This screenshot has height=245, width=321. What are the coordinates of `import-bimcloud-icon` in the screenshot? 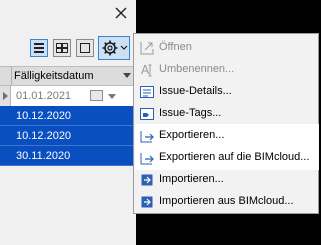 It's located at (147, 202).